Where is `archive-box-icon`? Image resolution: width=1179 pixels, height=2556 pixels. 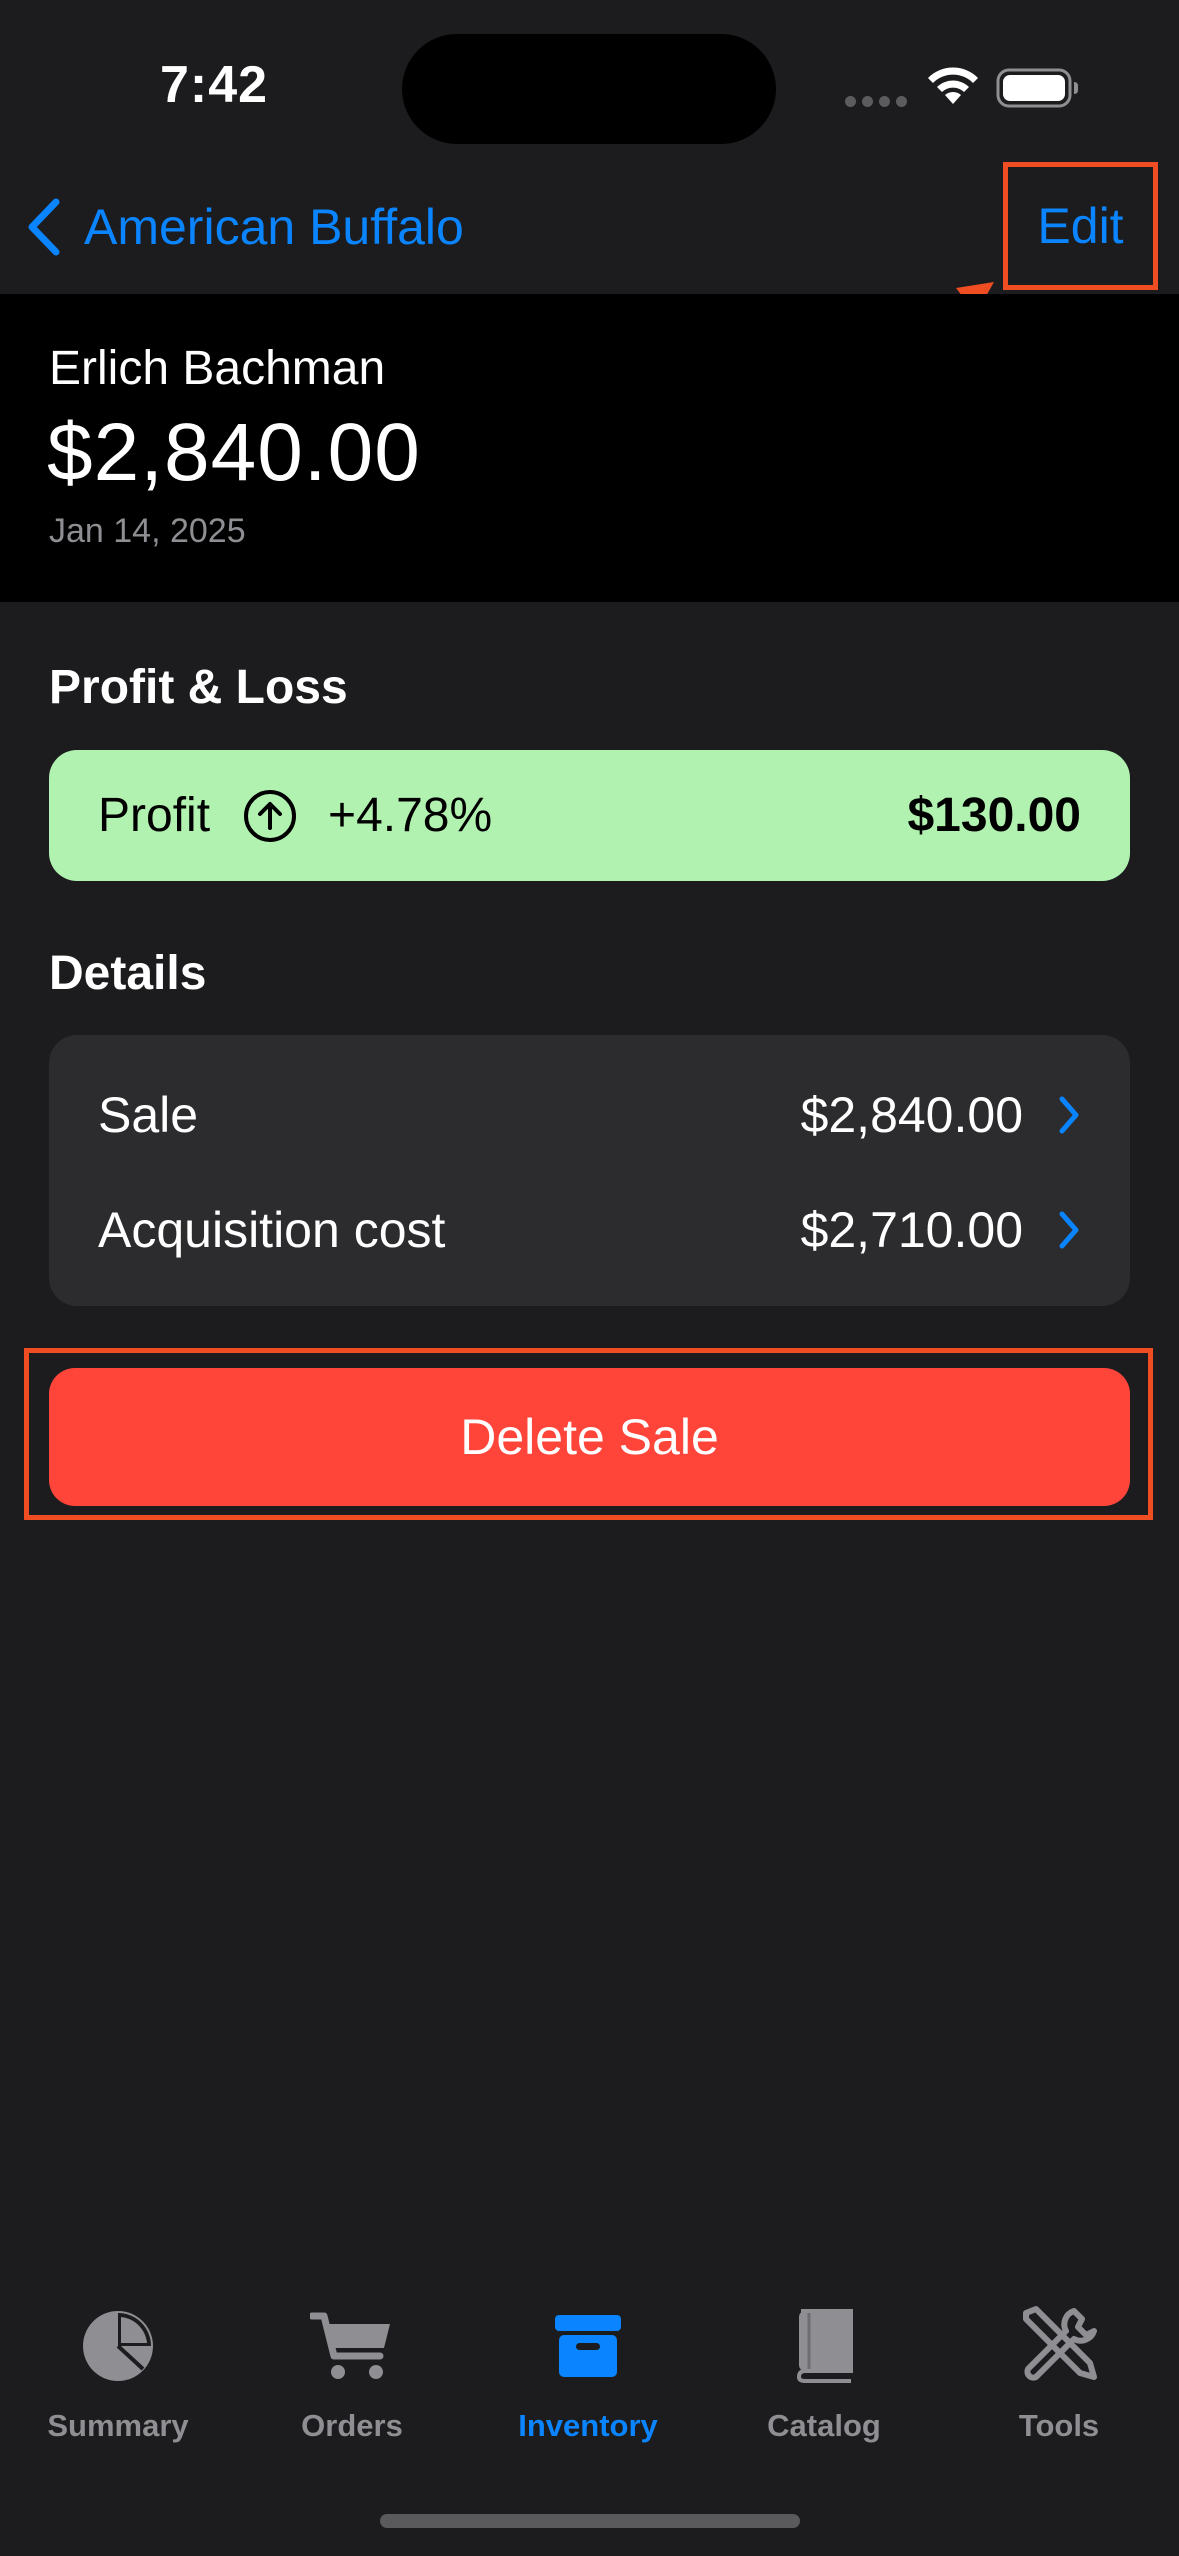 archive-box-icon is located at coordinates (588, 2346).